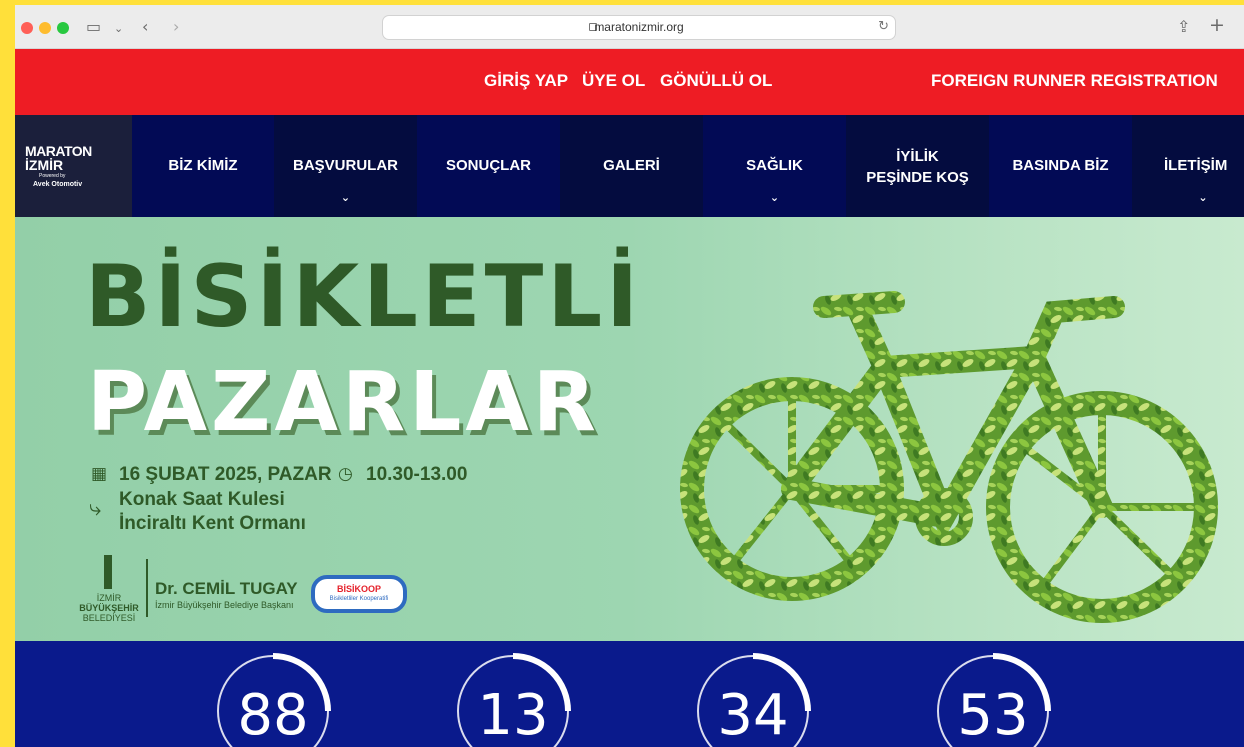  I want to click on forward-icon: ›, so click(176, 27).